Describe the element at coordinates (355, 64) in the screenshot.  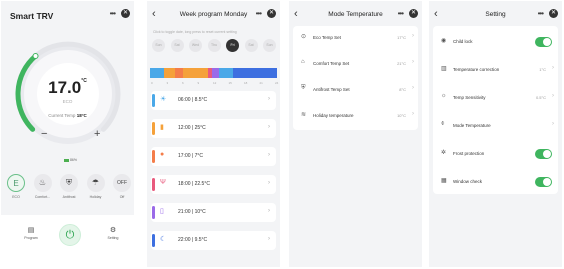
I see `mode-temp-row: ⌂ Comfort Temp Set 21°C ›` at that location.